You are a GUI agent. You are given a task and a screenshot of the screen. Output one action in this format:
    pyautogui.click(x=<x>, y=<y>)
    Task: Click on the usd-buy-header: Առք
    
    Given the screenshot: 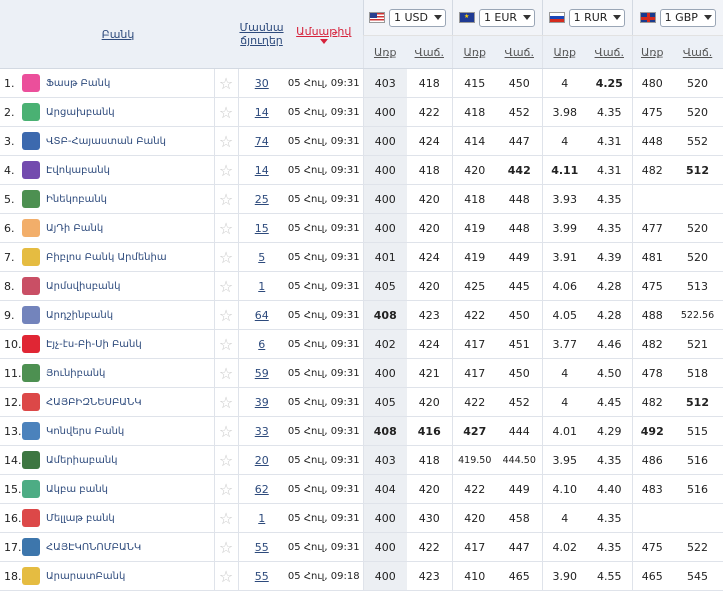 What is the action you would take?
    pyautogui.click(x=385, y=52)
    